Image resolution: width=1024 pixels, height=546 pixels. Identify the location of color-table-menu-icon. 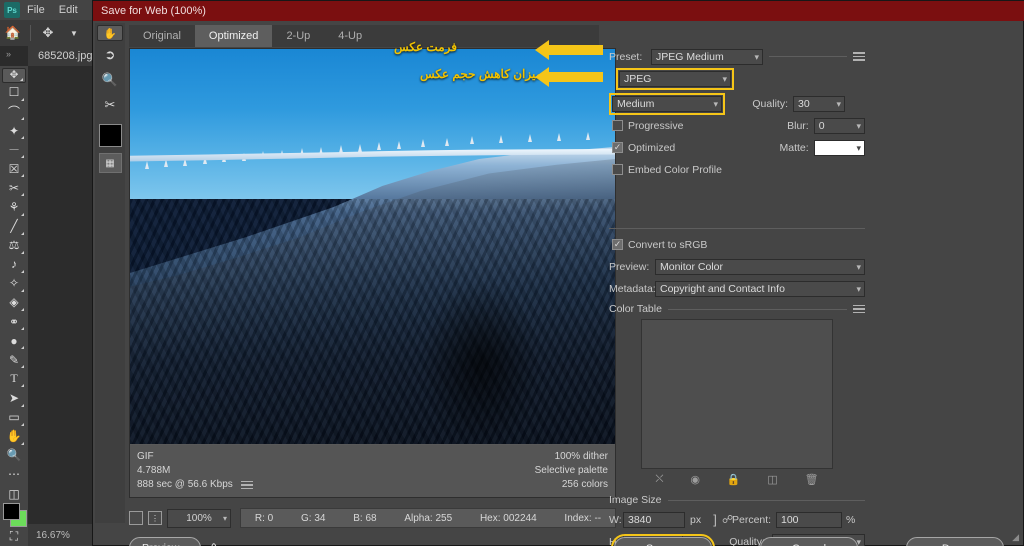
(859, 309).